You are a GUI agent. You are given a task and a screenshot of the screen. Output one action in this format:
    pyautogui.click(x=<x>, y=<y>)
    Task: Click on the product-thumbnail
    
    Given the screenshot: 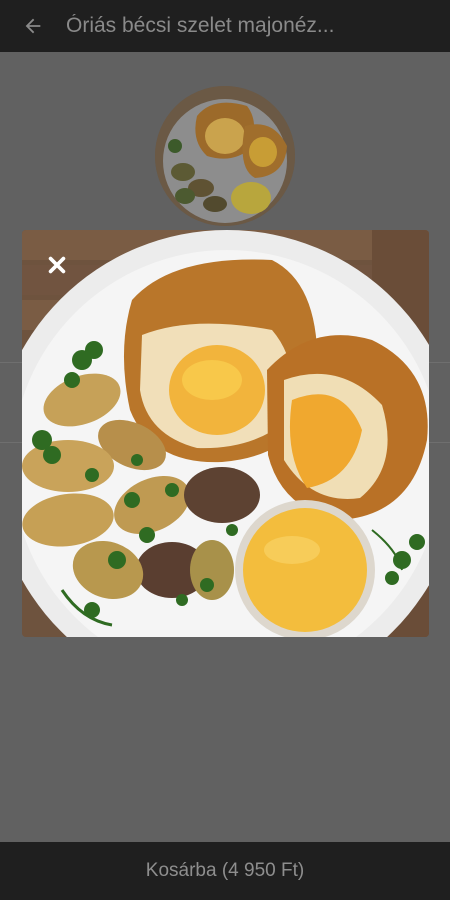 What is the action you would take?
    pyautogui.click(x=225, y=156)
    